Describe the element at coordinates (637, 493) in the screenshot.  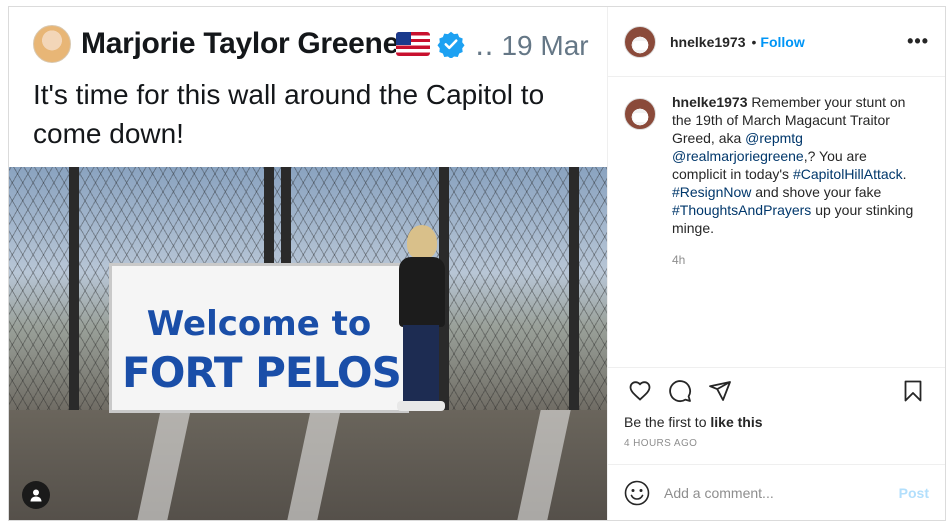
I see `emoji-icon` at that location.